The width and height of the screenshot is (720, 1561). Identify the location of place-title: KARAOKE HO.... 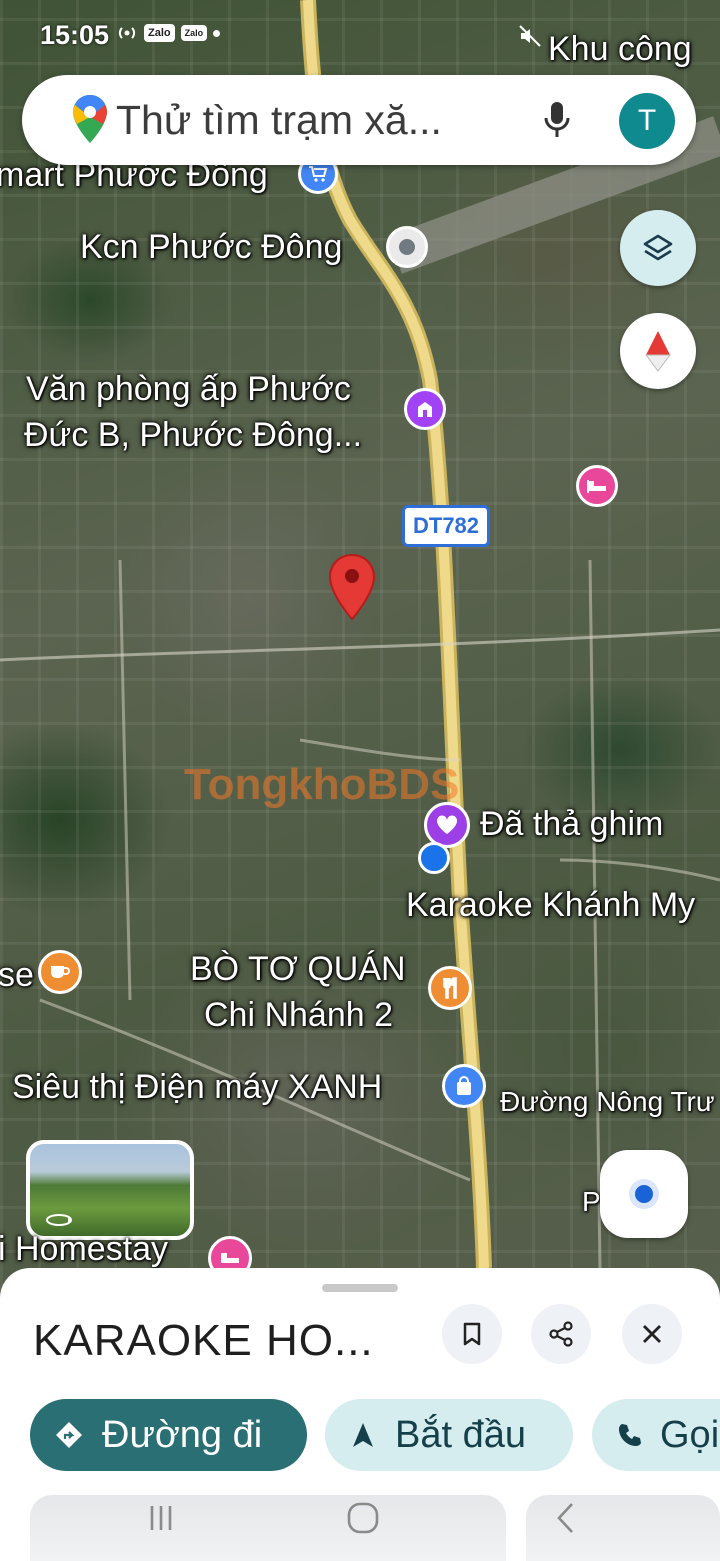
(203, 1340).